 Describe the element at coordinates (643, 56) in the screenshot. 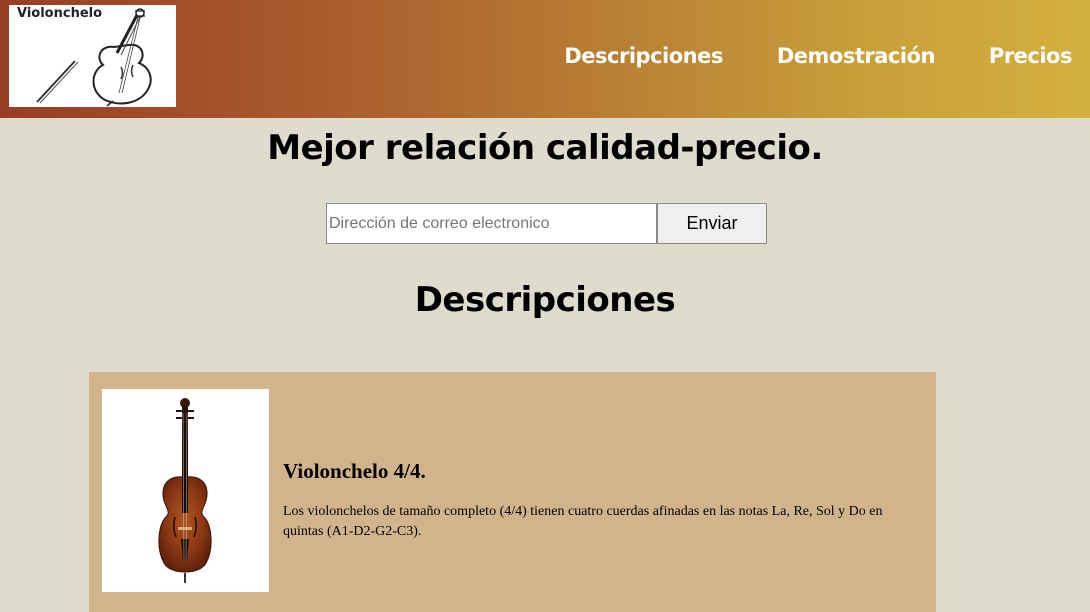

I see `nav-link-descripciones: Descripciones` at that location.